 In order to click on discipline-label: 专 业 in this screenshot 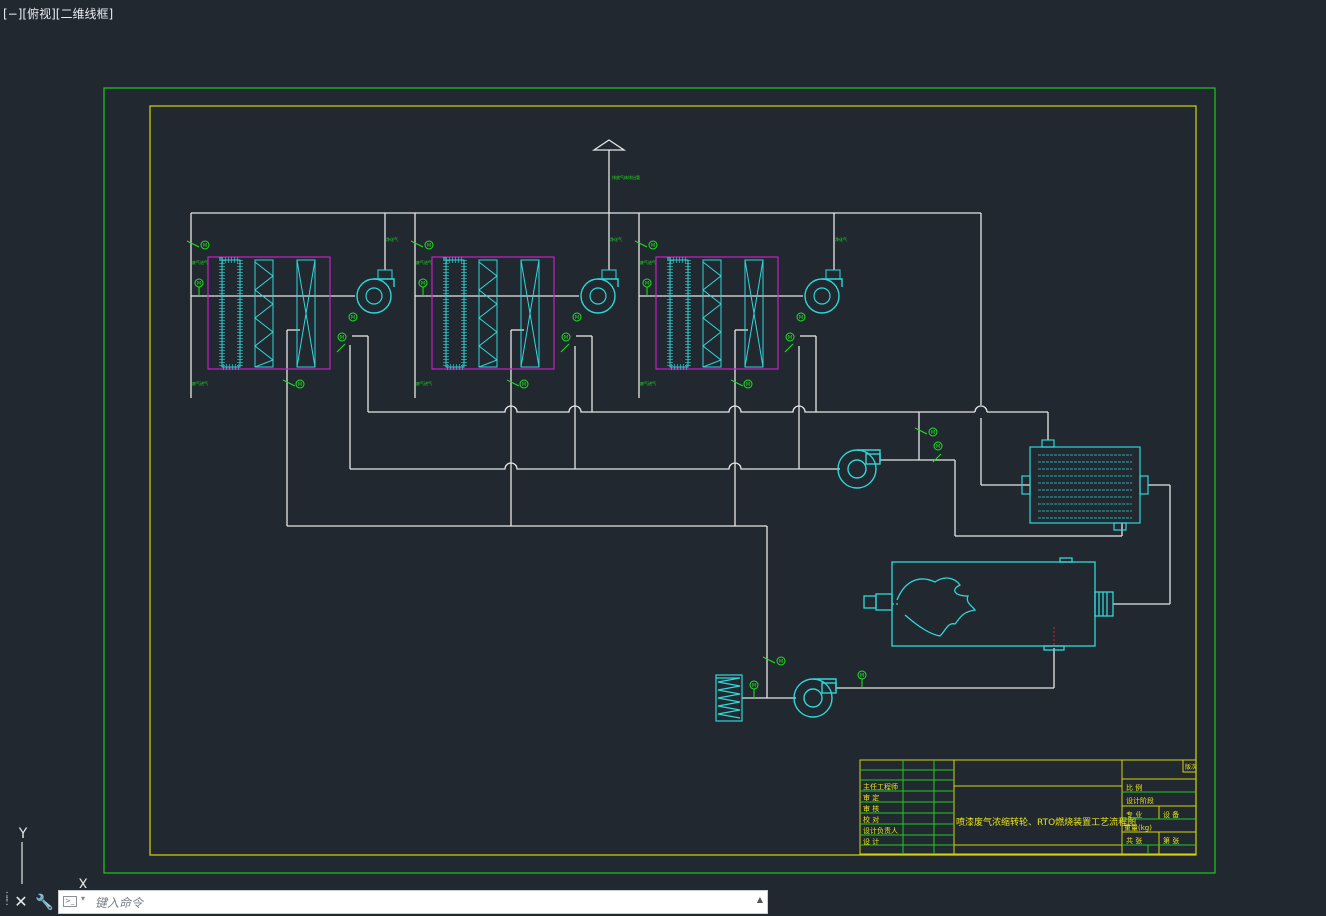, I will do `click(1134, 814)`.